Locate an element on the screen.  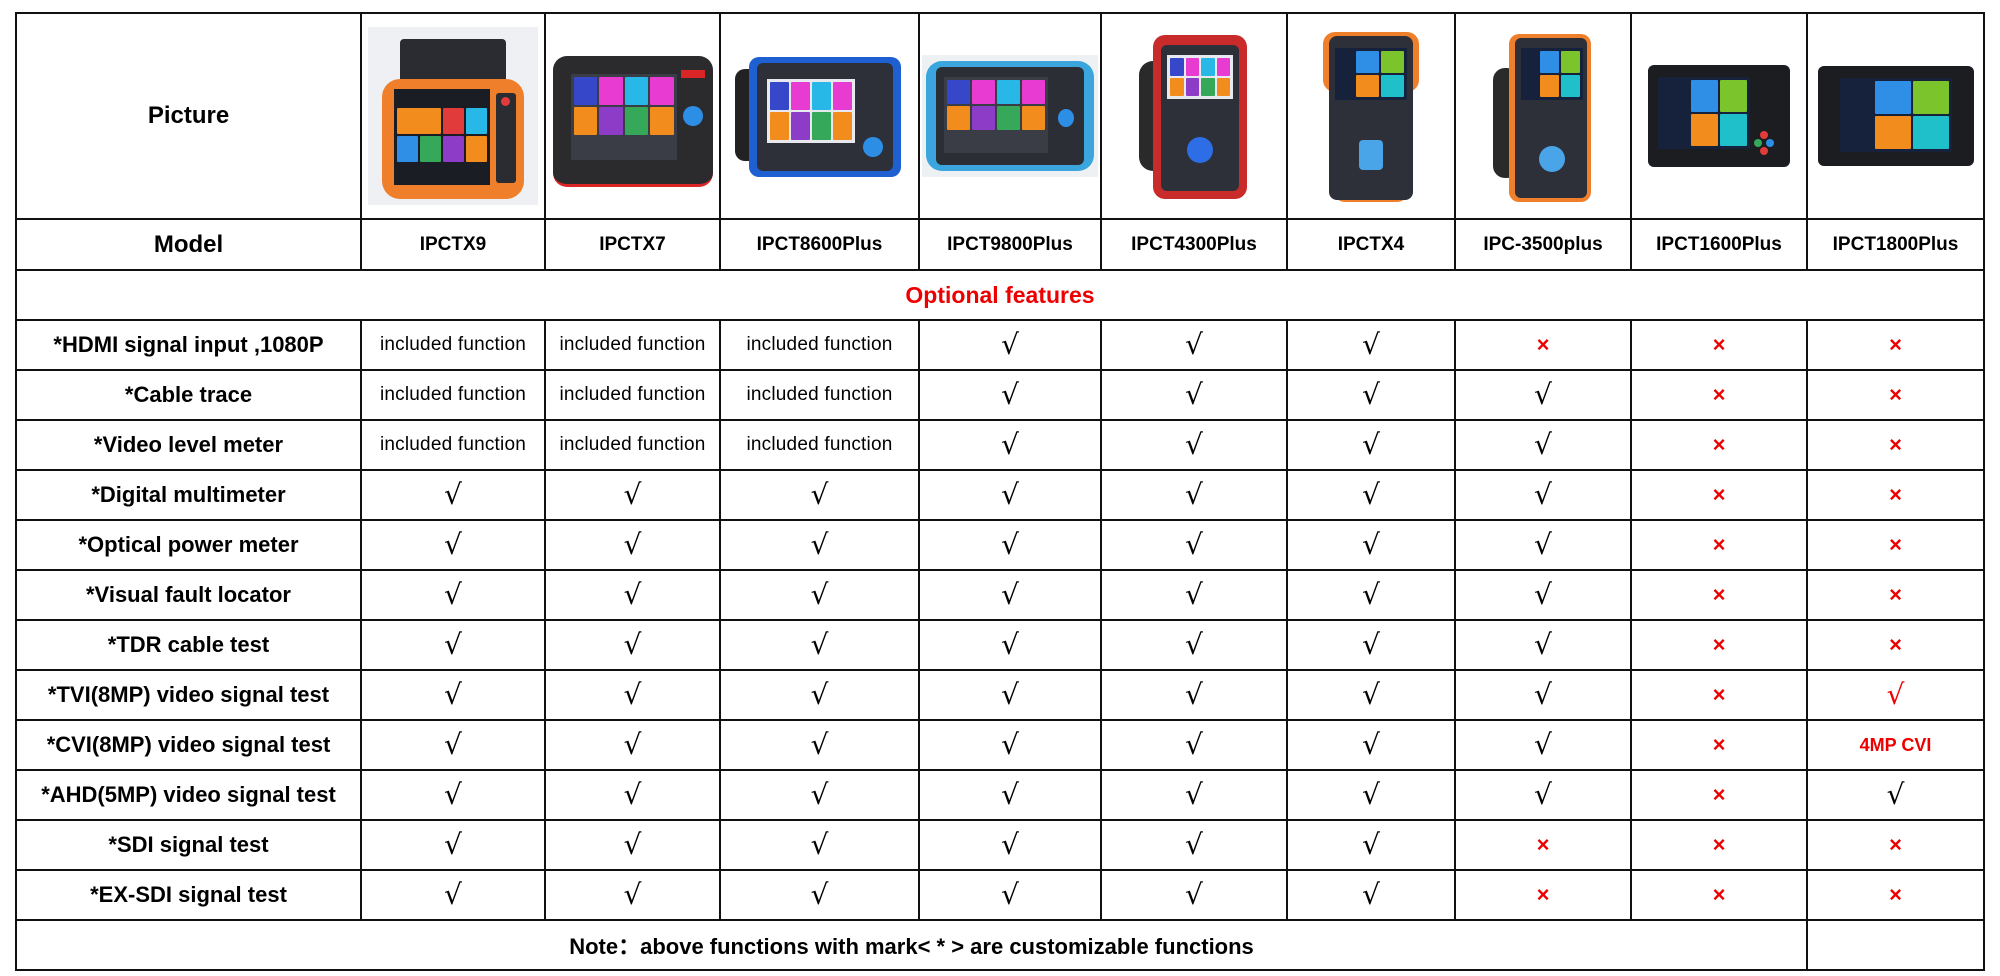
feature-label: *Digital multimeter is located at coordinates (188, 495).